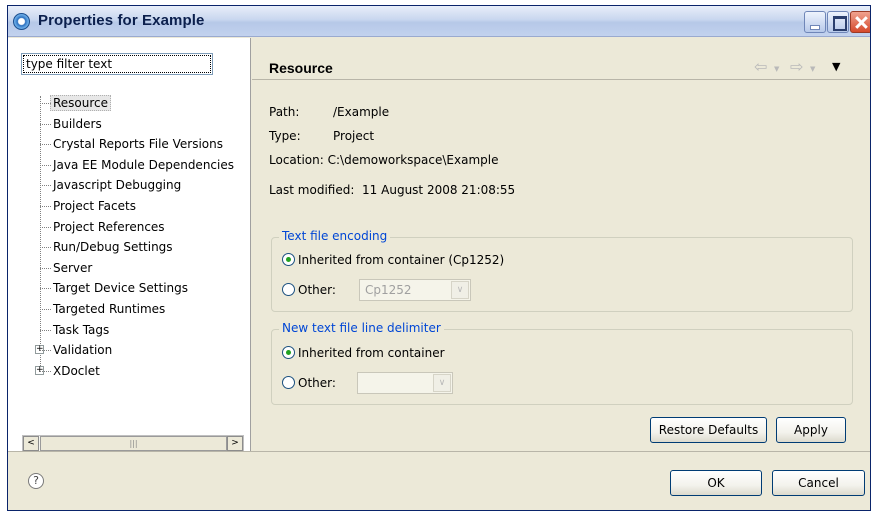 The height and width of the screenshot is (511, 871). I want to click on tree-item: Resource, so click(140, 103).